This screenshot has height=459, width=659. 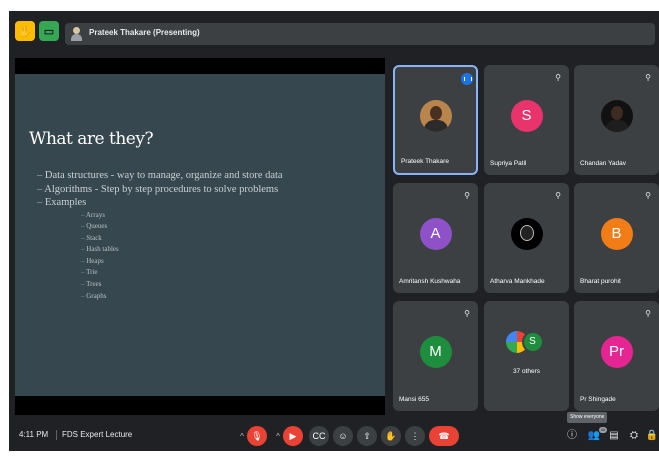 What do you see at coordinates (587, 417) in the screenshot?
I see `people-tooltip: Show everyone` at bounding box center [587, 417].